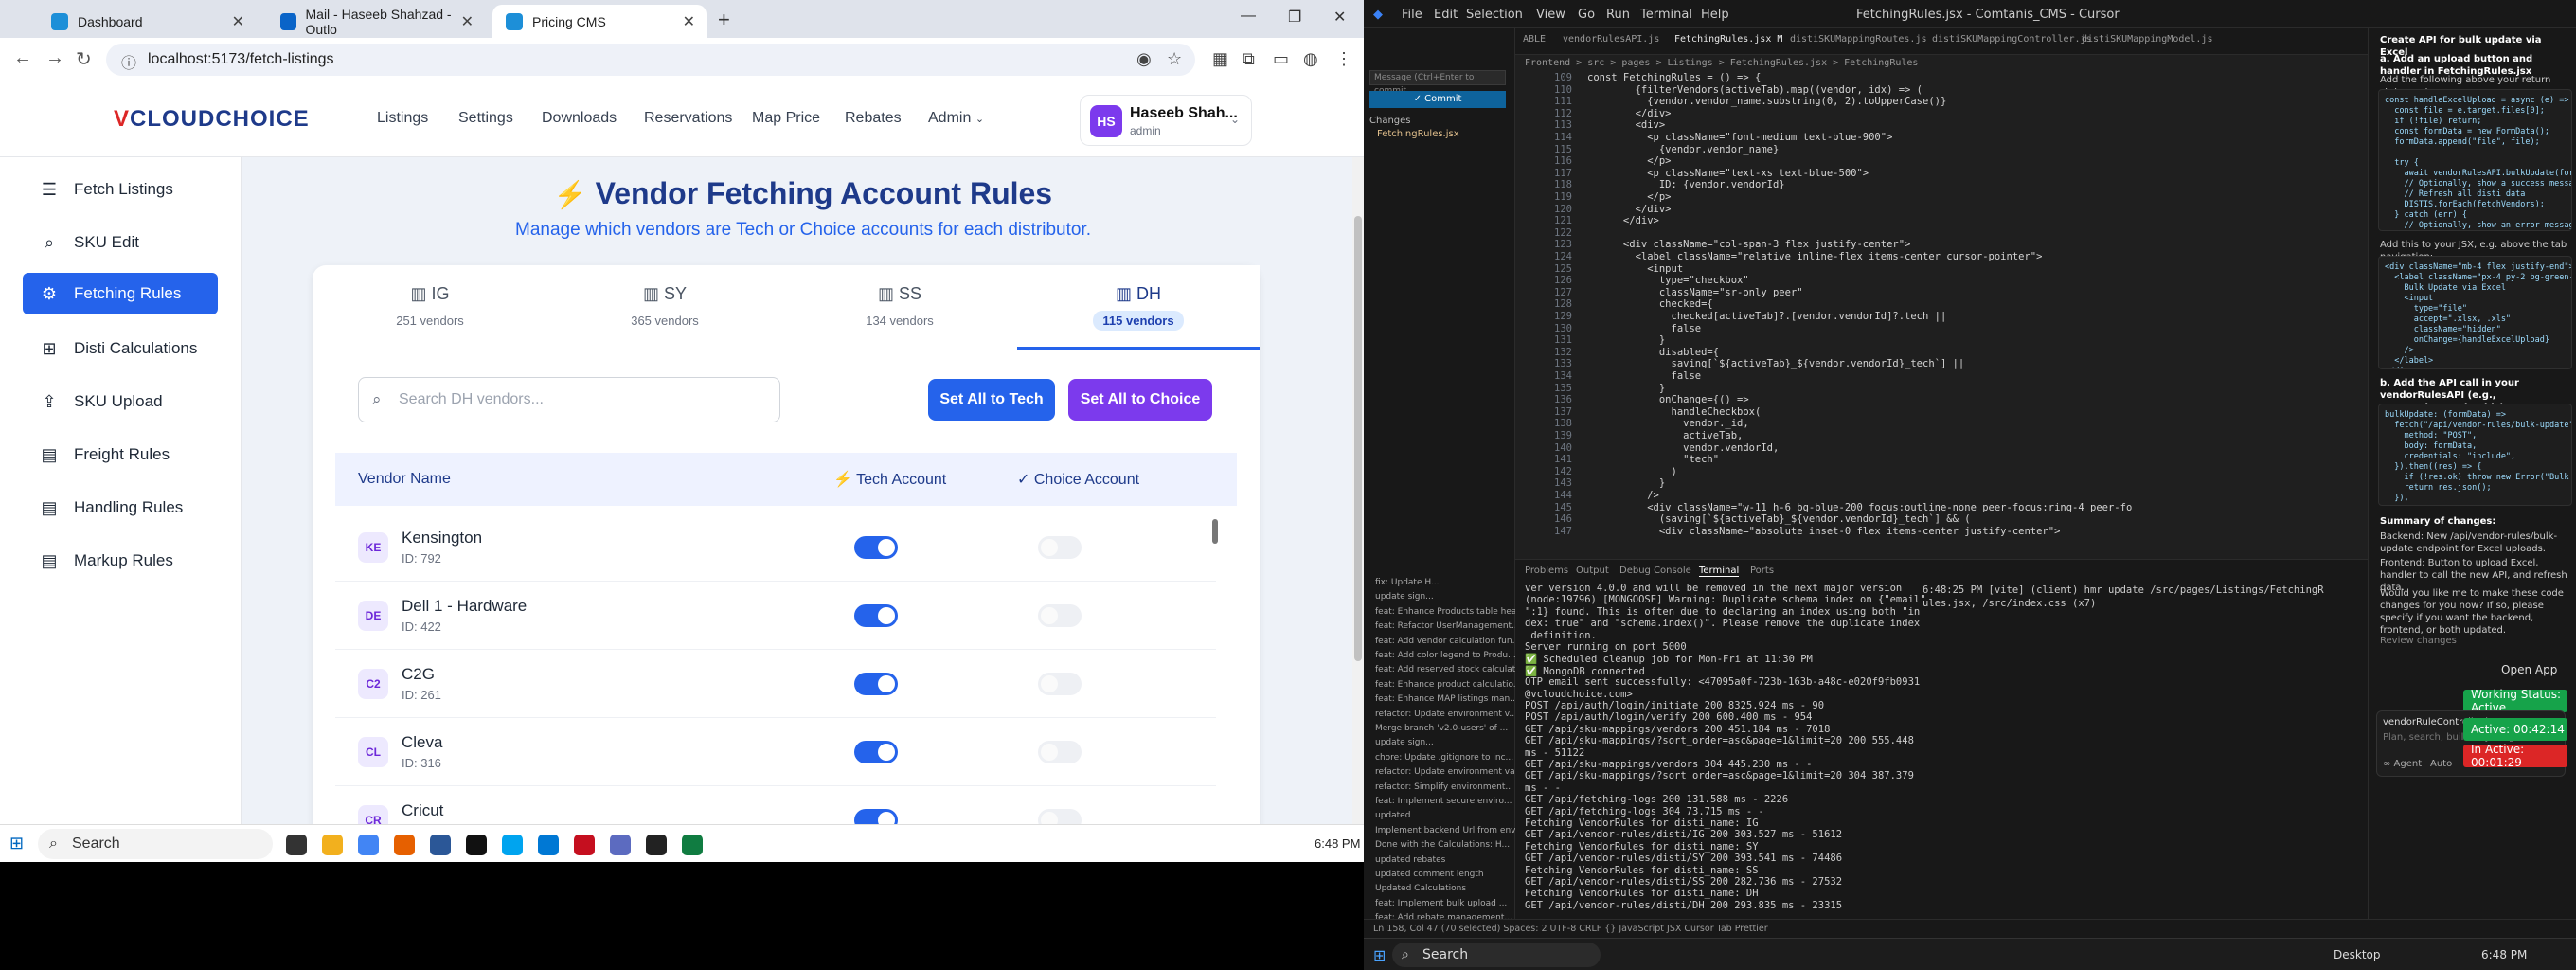 The width and height of the screenshot is (2576, 970). I want to click on reload-icon: ↻, so click(84, 59).